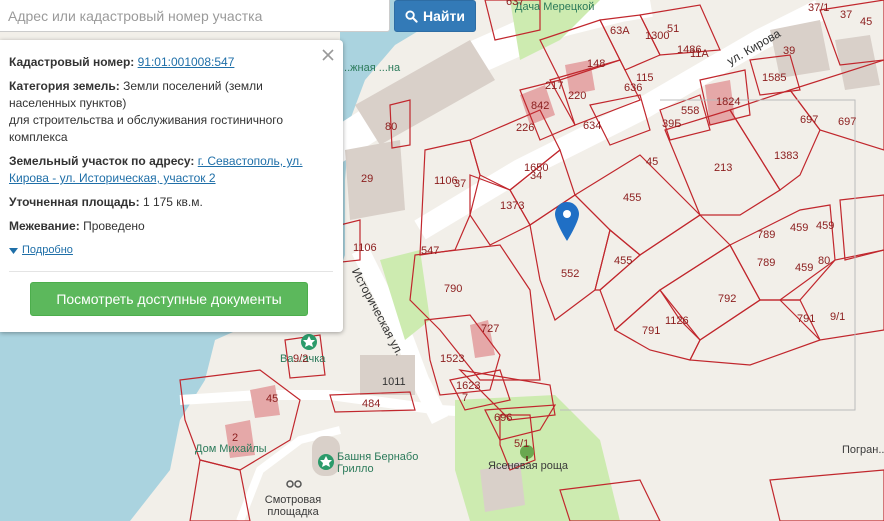  Describe the element at coordinates (512, 206) in the screenshot. I see `parcel-label: 1373` at that location.